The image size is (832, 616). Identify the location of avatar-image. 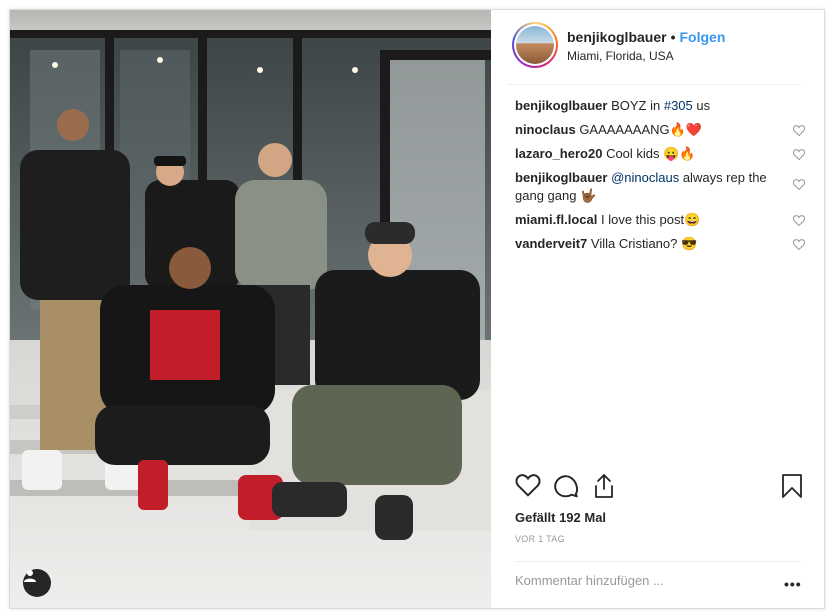
(535, 45).